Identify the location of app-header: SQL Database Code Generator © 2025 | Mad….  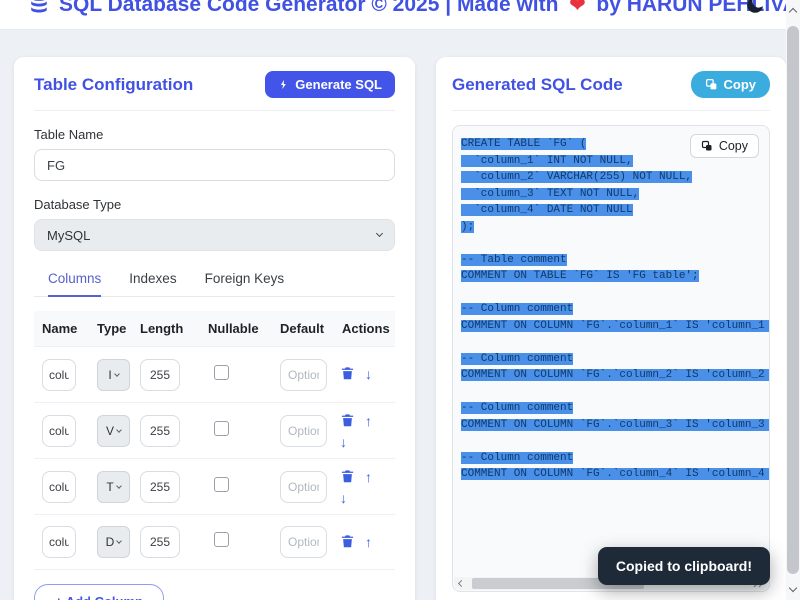
(393, 15).